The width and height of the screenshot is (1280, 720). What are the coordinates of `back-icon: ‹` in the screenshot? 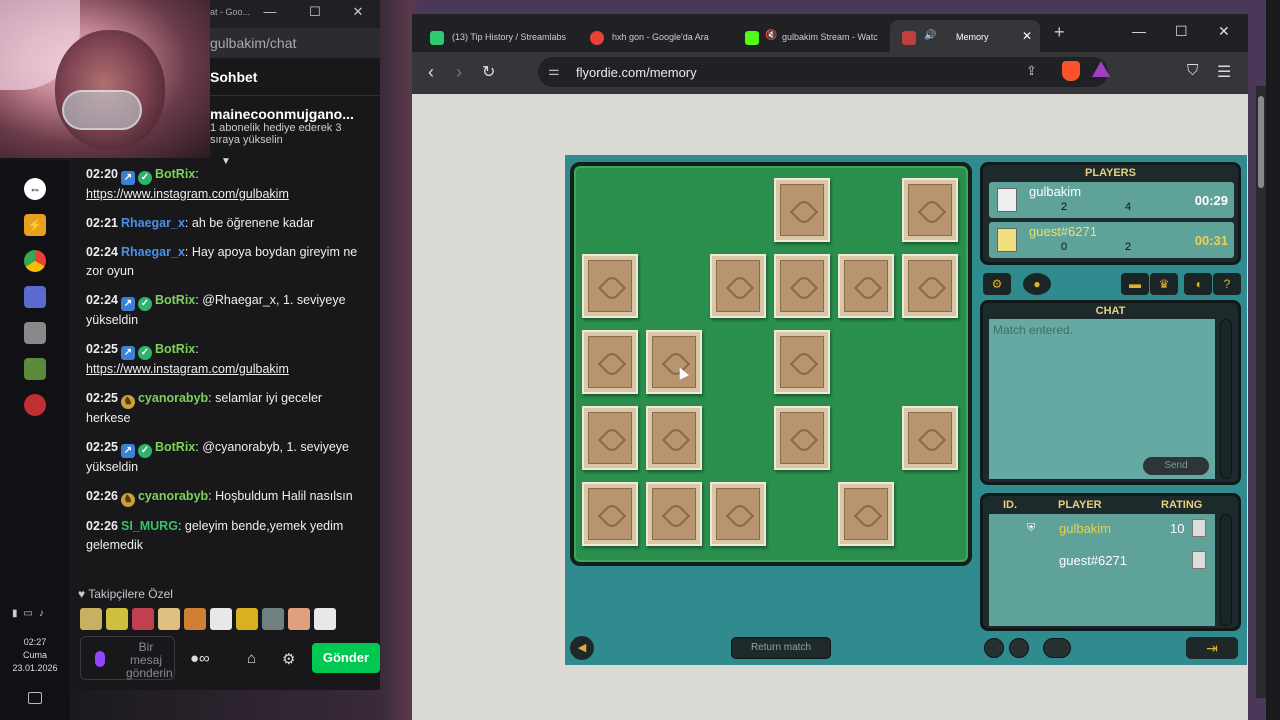 It's located at (431, 72).